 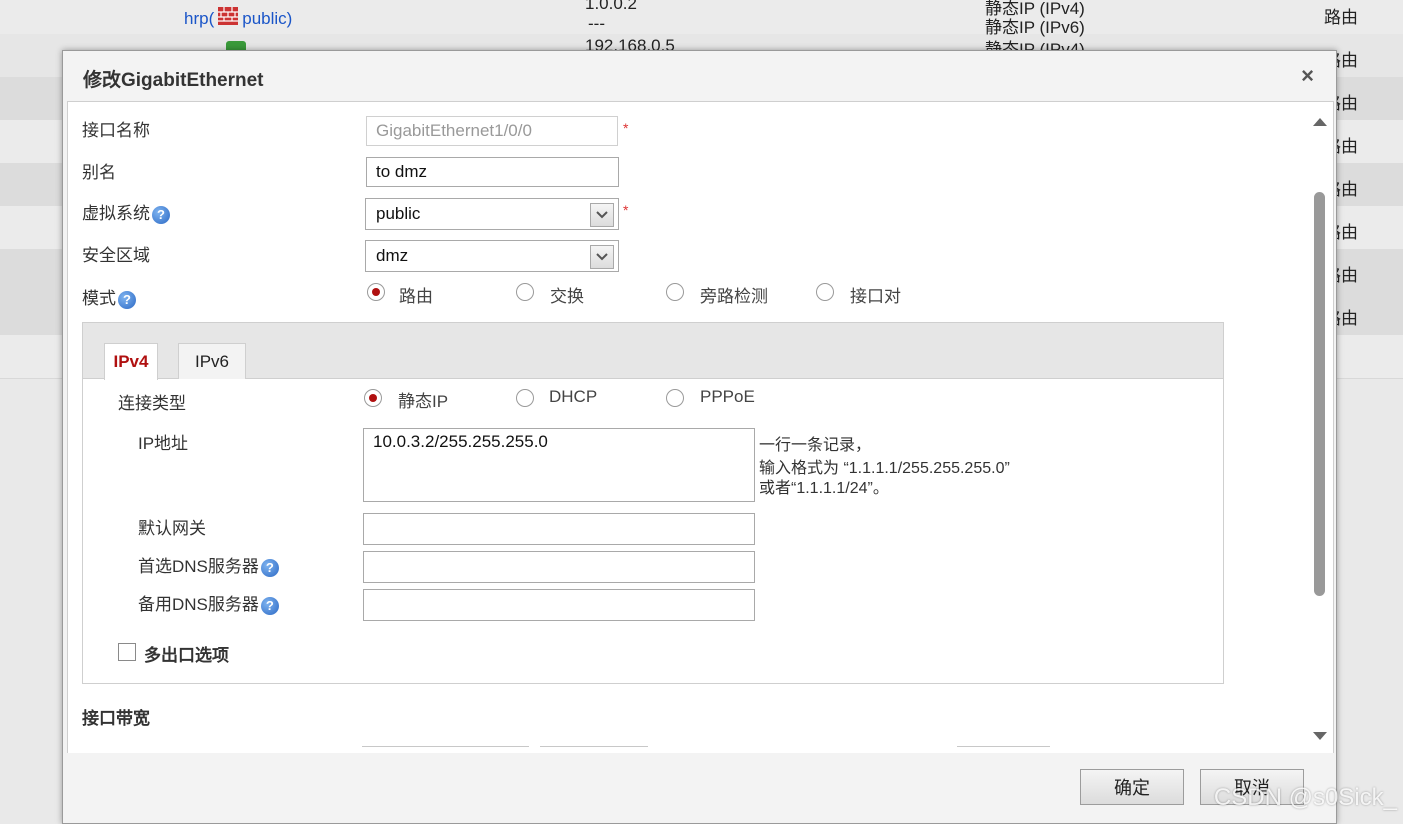 What do you see at coordinates (559, 567) in the screenshot?
I see `dns1-field` at bounding box center [559, 567].